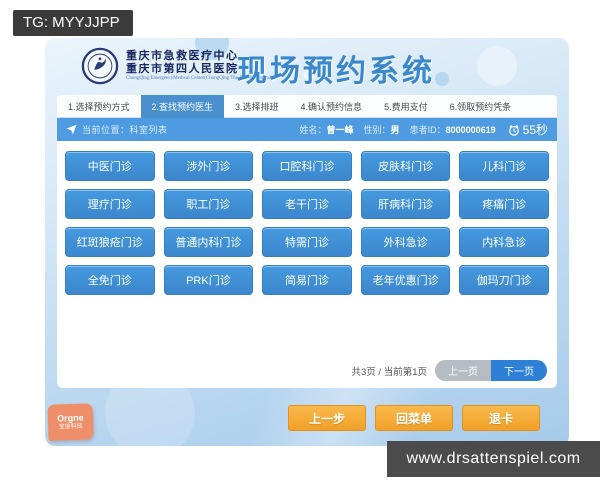  I want to click on prev-page-button: 上一页, so click(463, 370).